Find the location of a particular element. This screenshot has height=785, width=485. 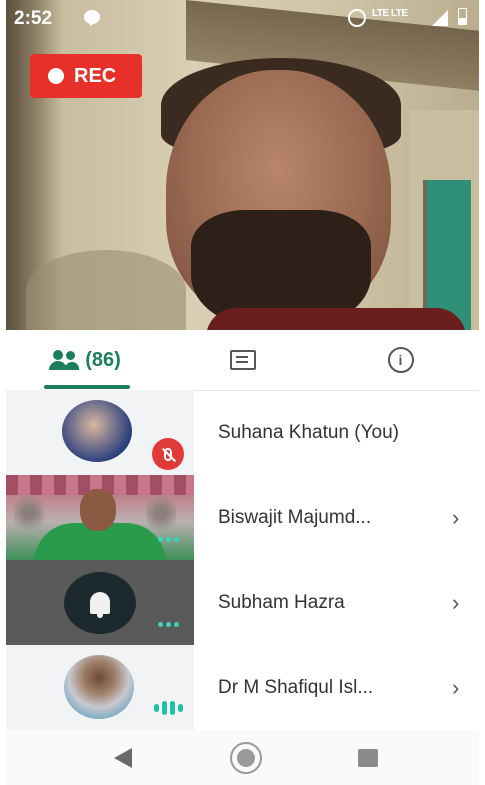

speaker-shirt is located at coordinates (336, 319).